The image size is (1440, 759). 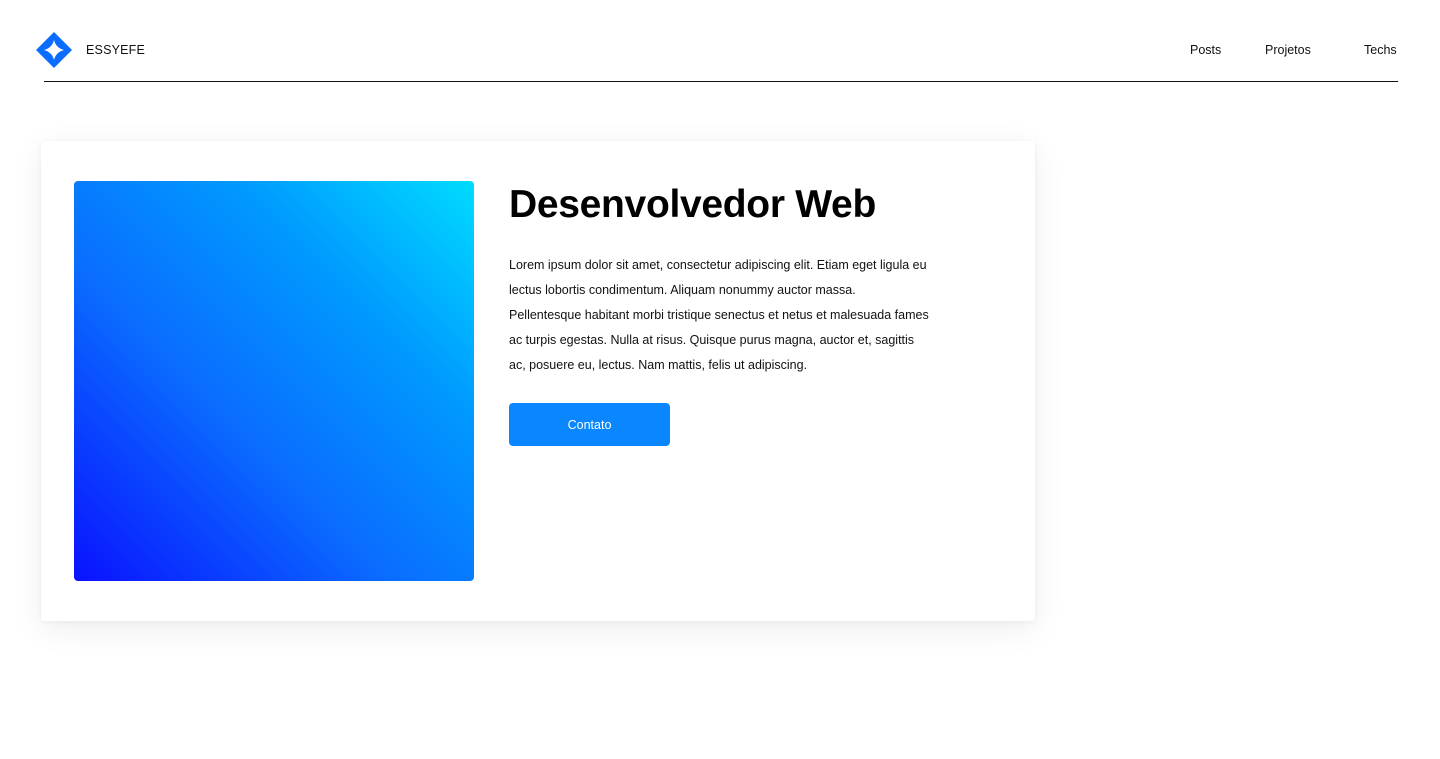 What do you see at coordinates (717, 41) in the screenshot?
I see `site-header: ESSYEFE Posts Projetos Techs` at bounding box center [717, 41].